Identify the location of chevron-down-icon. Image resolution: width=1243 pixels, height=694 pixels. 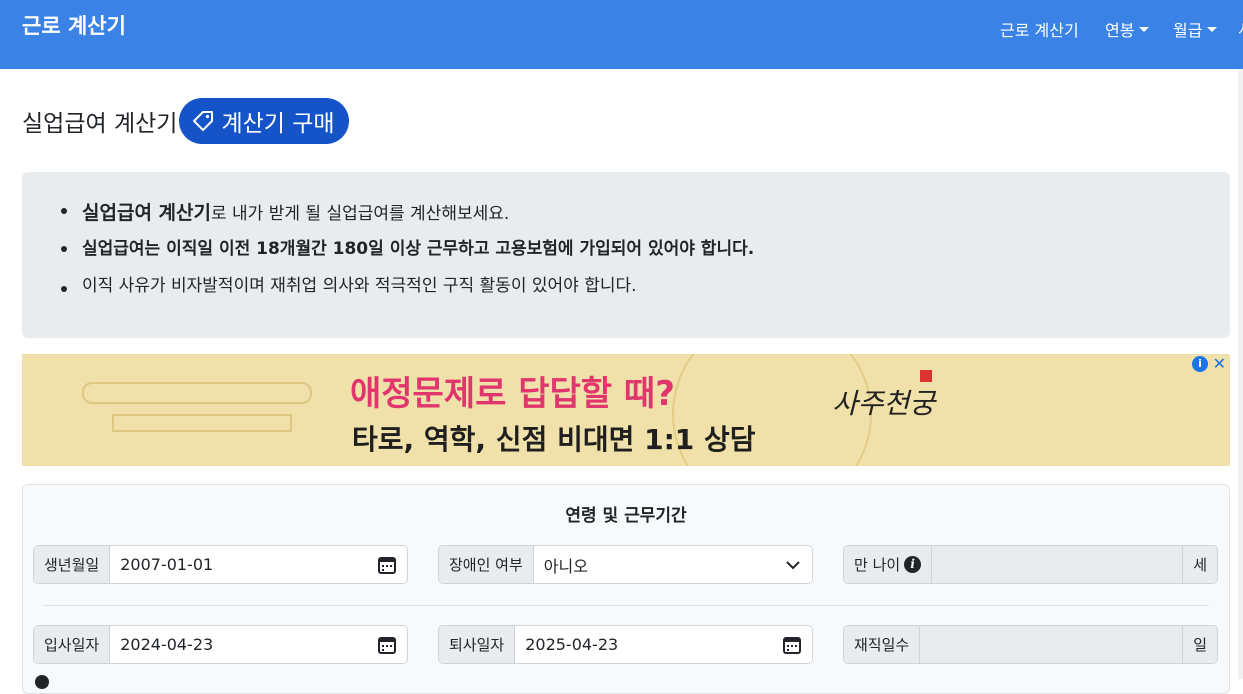
(793, 564).